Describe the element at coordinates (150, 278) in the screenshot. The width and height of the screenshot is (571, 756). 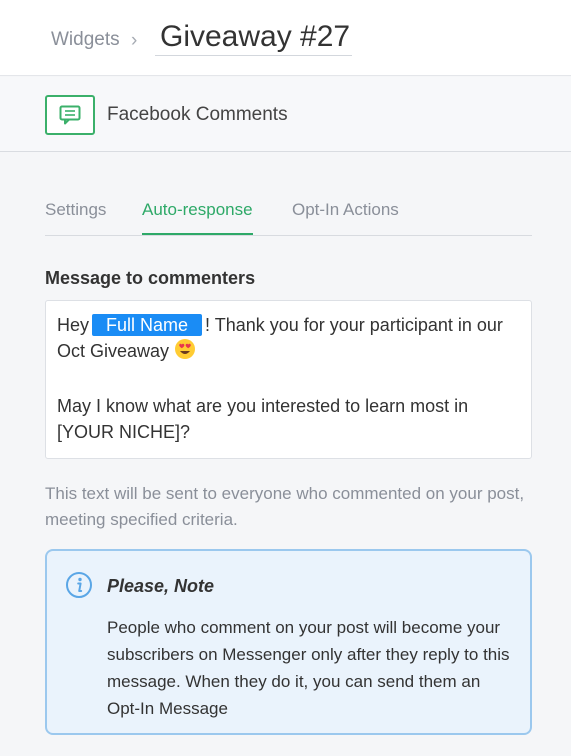
I see `message-label: Message to commenters` at that location.